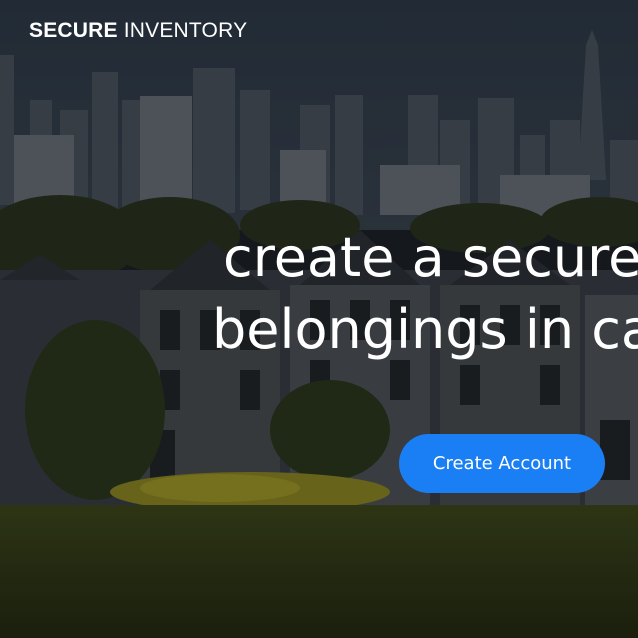  I want to click on brand-logo-bold: SECURE, so click(73, 30).